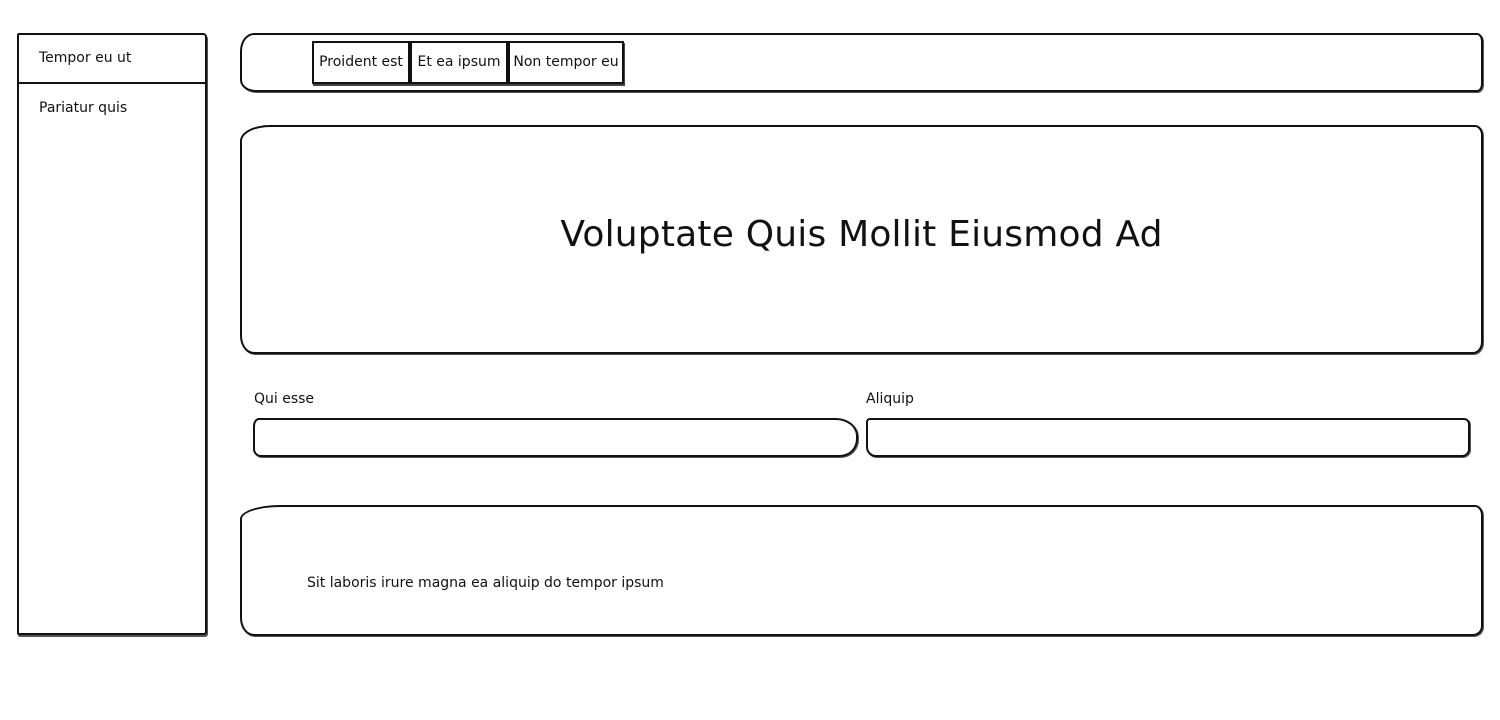  What do you see at coordinates (555, 437) in the screenshot?
I see `qui-esse-input` at bounding box center [555, 437].